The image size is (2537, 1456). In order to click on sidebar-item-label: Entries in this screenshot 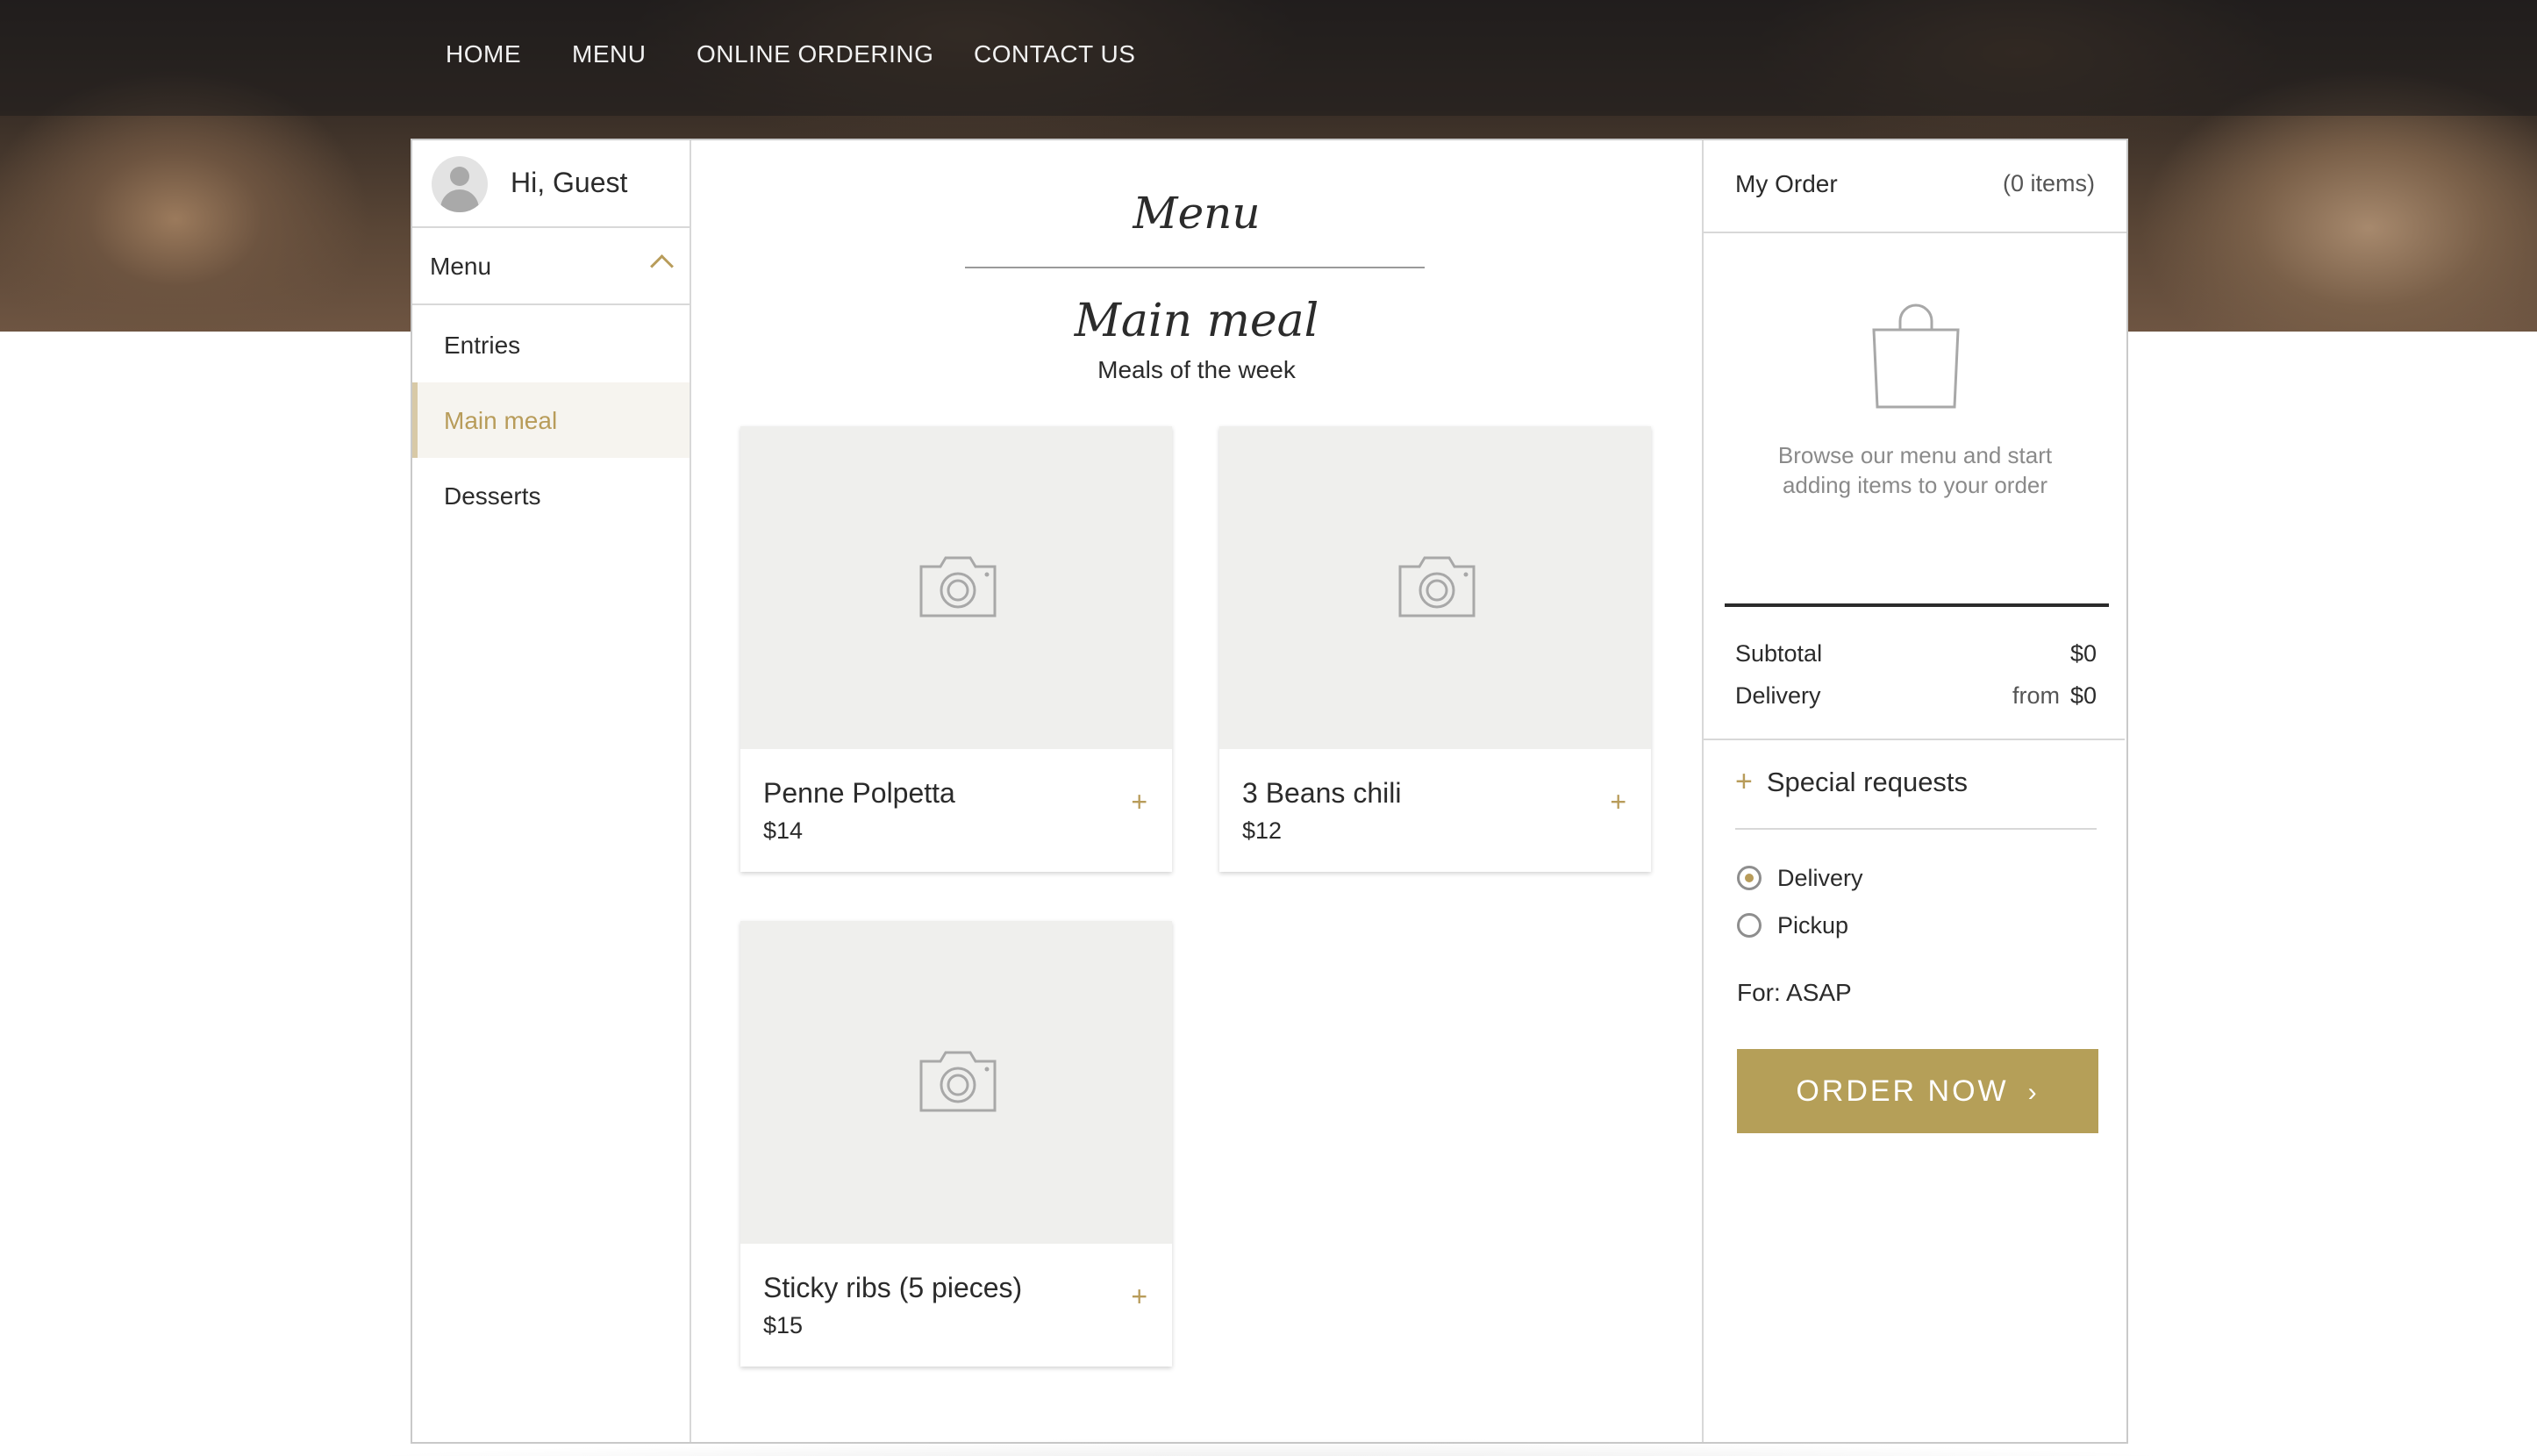, I will do `click(483, 345)`.